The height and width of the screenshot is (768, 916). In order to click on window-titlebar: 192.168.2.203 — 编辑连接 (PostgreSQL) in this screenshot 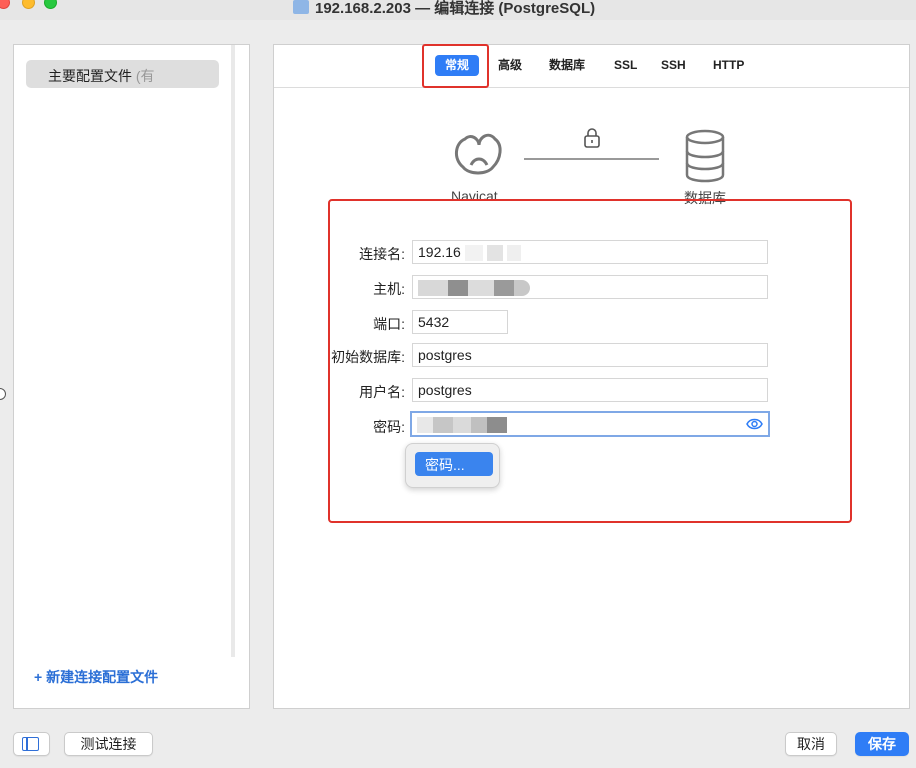, I will do `click(458, 10)`.